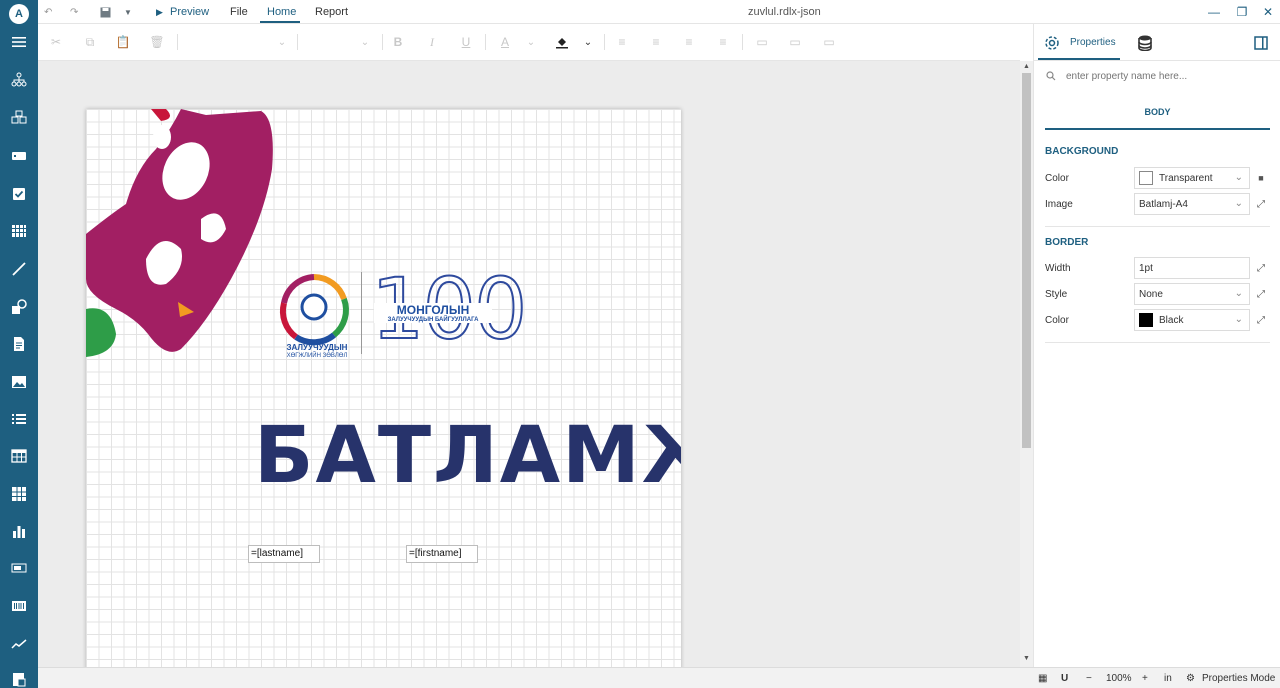  What do you see at coordinates (1214, 12) in the screenshot?
I see `minimize-icon: —` at bounding box center [1214, 12].